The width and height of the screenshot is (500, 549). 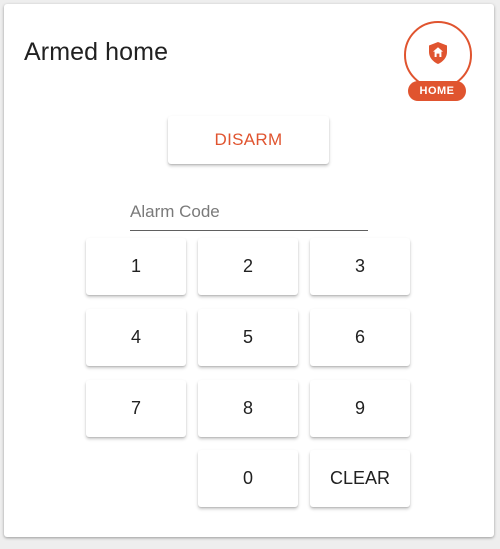 What do you see at coordinates (360, 408) in the screenshot?
I see `keypad-9-button: 9` at bounding box center [360, 408].